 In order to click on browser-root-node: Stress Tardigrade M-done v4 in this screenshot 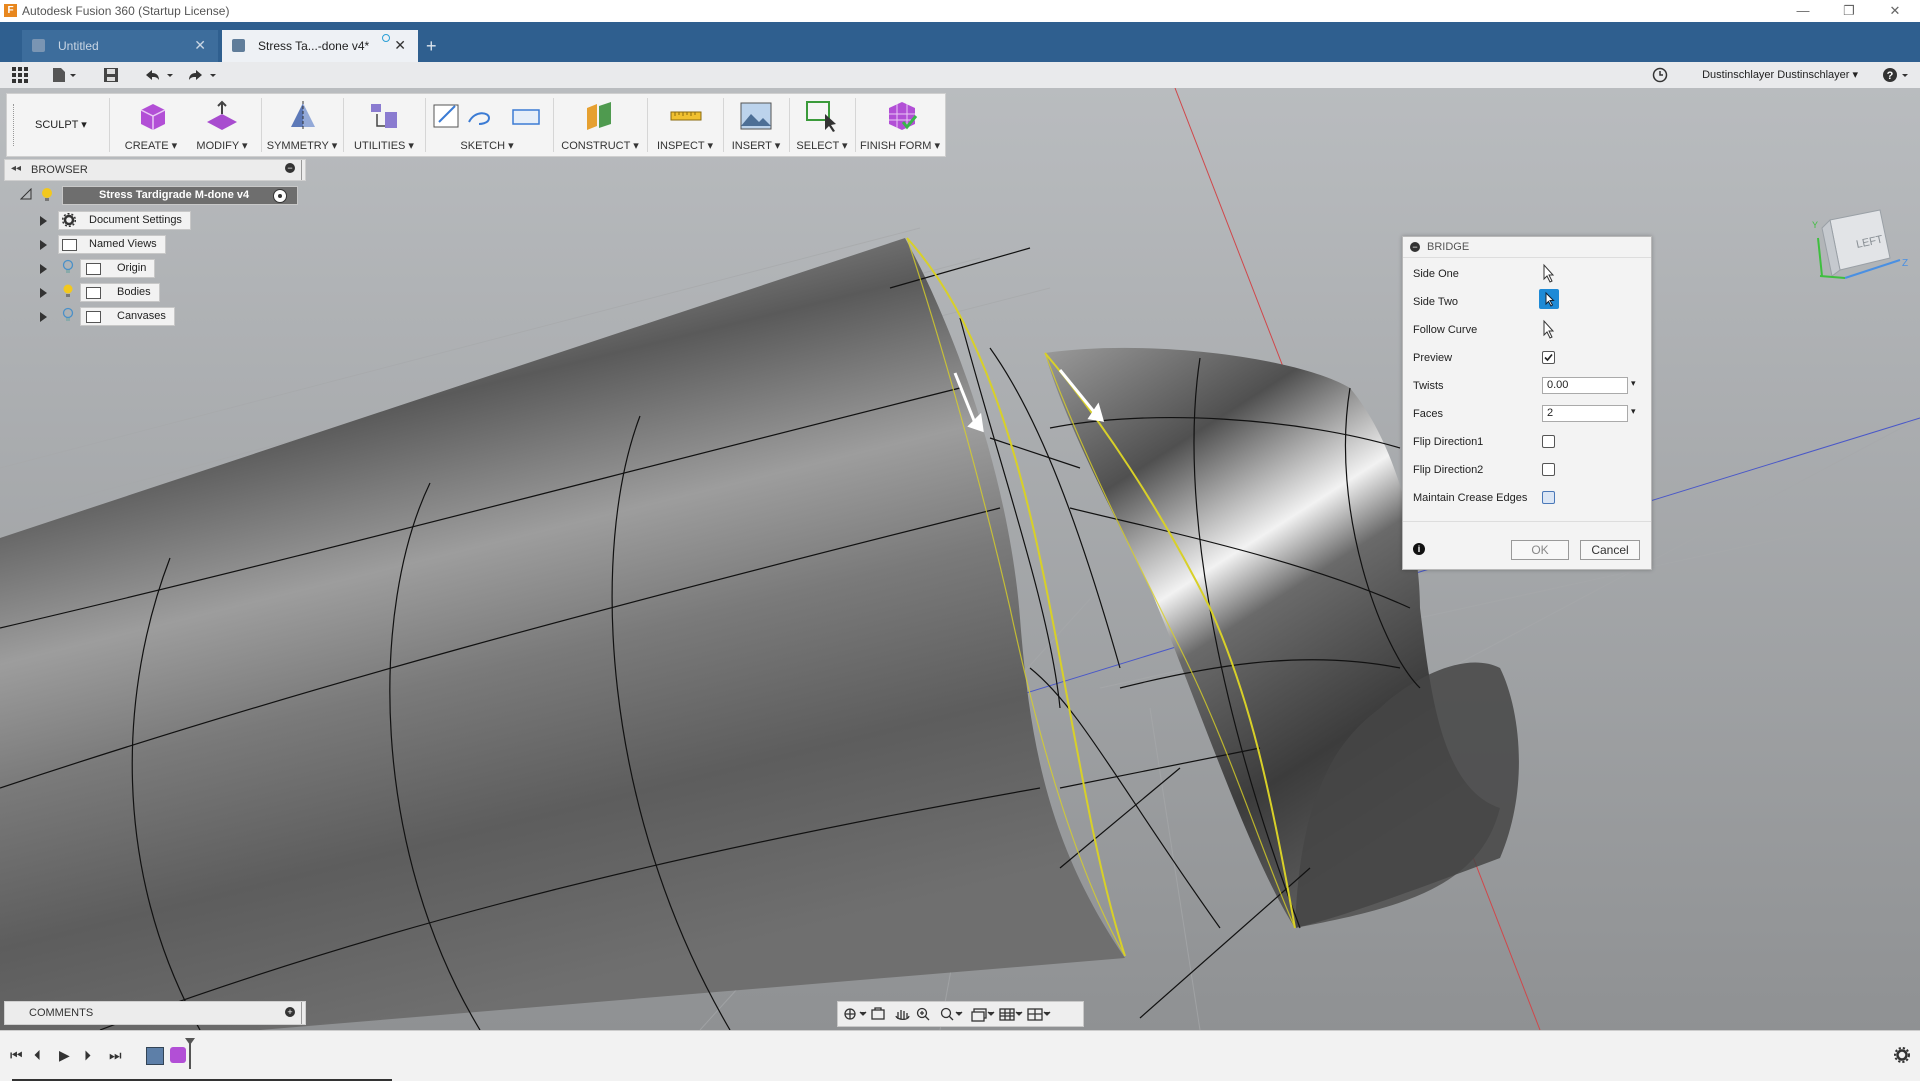, I will do `click(180, 195)`.